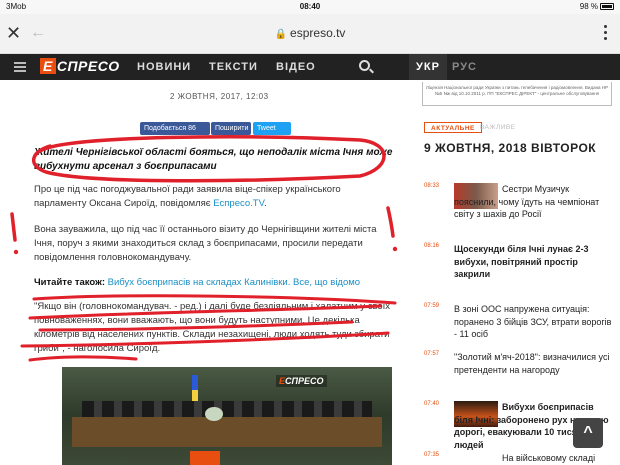 This screenshot has width=620, height=465. I want to click on lock-icon: 🔒, so click(281, 34).